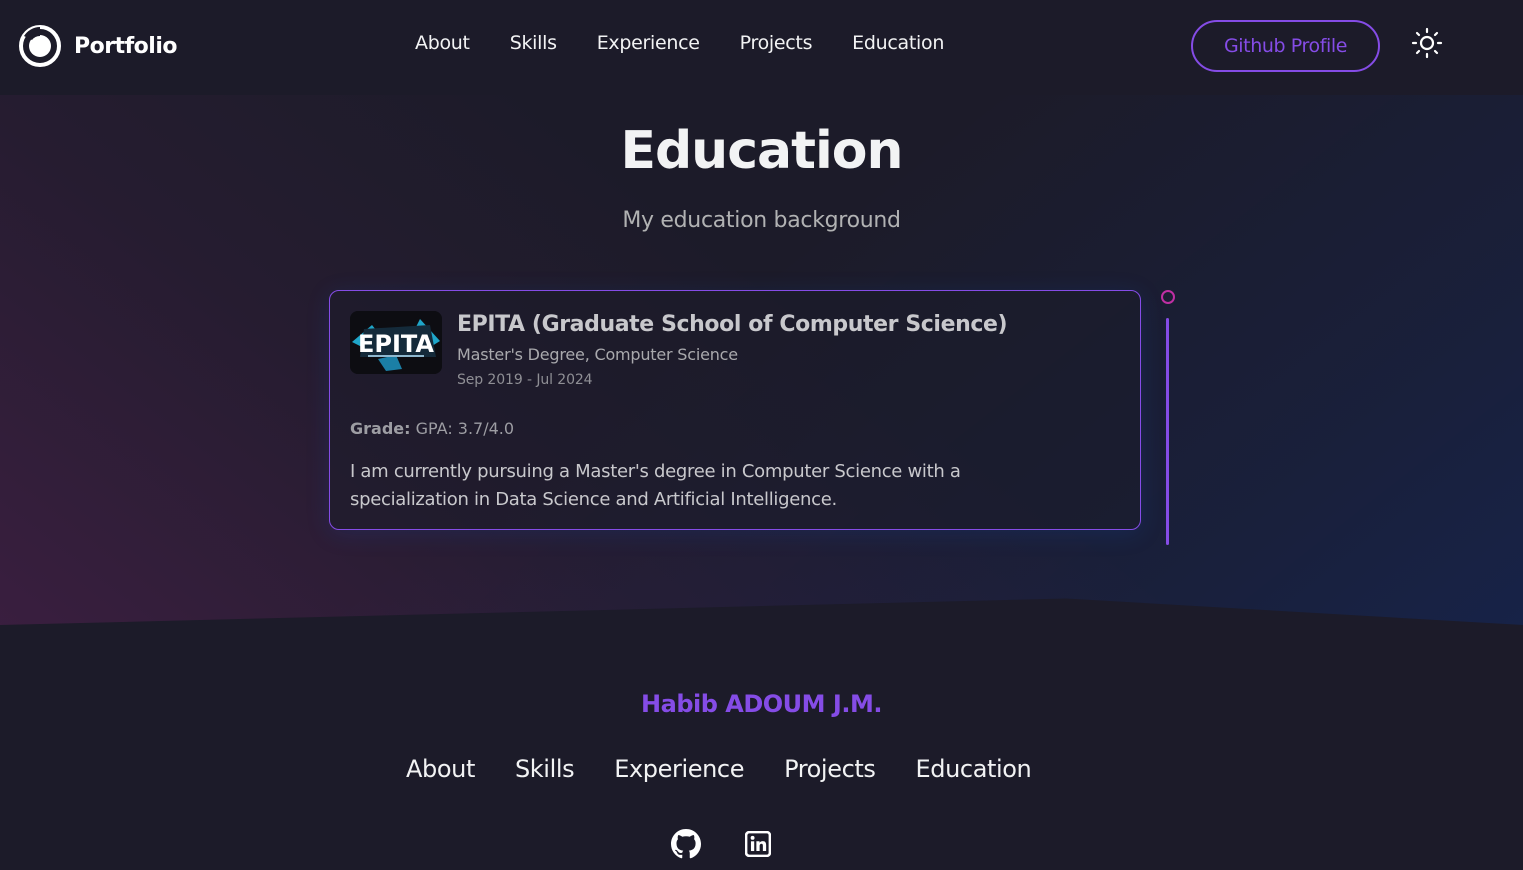 The width and height of the screenshot is (1523, 870). Describe the element at coordinates (597, 354) in the screenshot. I see `degree: Master's Degree, Computer Science` at that location.